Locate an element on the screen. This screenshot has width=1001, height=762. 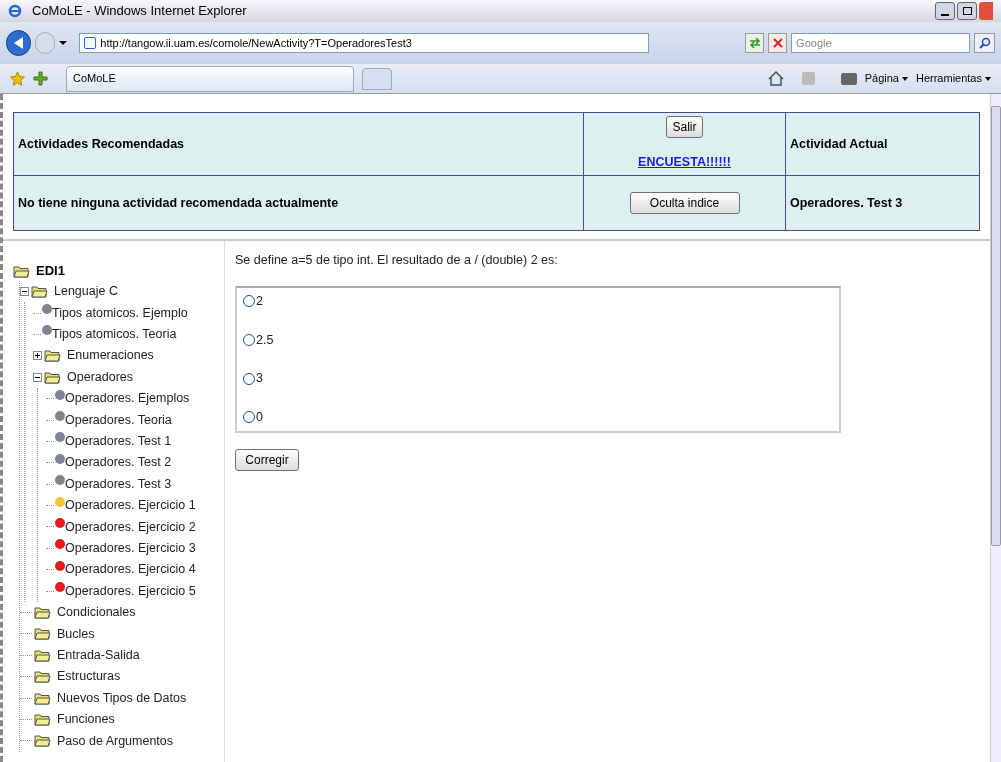
recommended-text: No tiene ninguna actividad recomendada actualmente is located at coordinates (299, 202).